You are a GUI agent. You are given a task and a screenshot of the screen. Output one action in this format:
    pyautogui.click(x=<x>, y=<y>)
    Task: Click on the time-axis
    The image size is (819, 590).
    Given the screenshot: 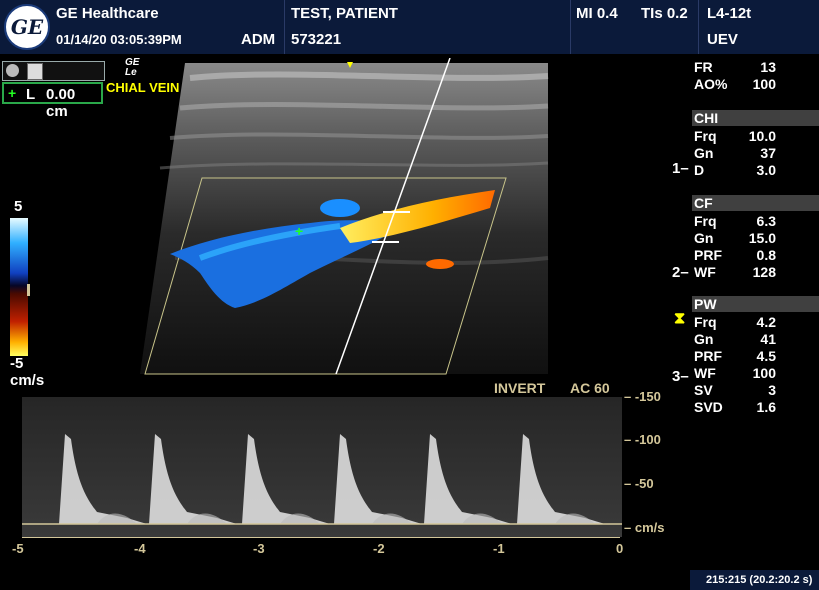 What is the action you would take?
    pyautogui.click(x=321, y=537)
    